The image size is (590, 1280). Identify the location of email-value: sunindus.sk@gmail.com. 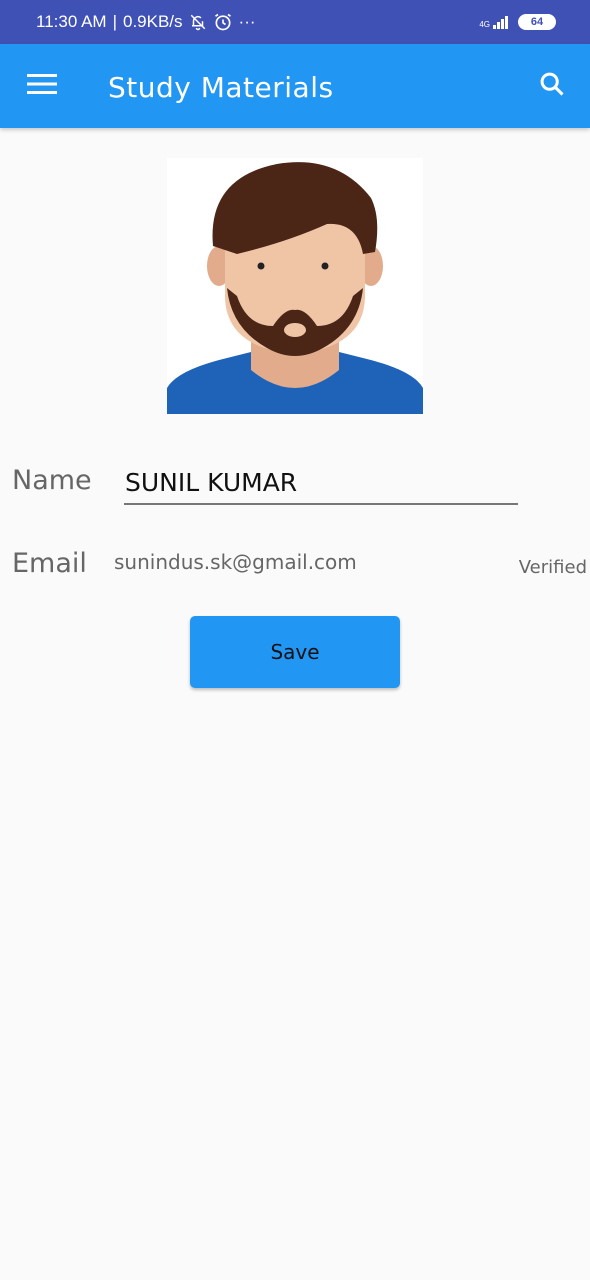
(235, 562).